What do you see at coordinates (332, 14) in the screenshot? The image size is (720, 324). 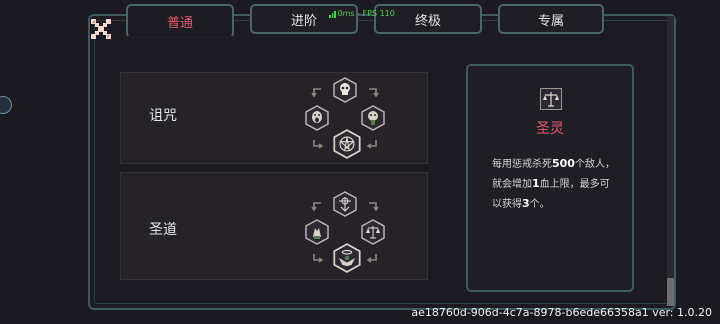 I see `signal-icon` at bounding box center [332, 14].